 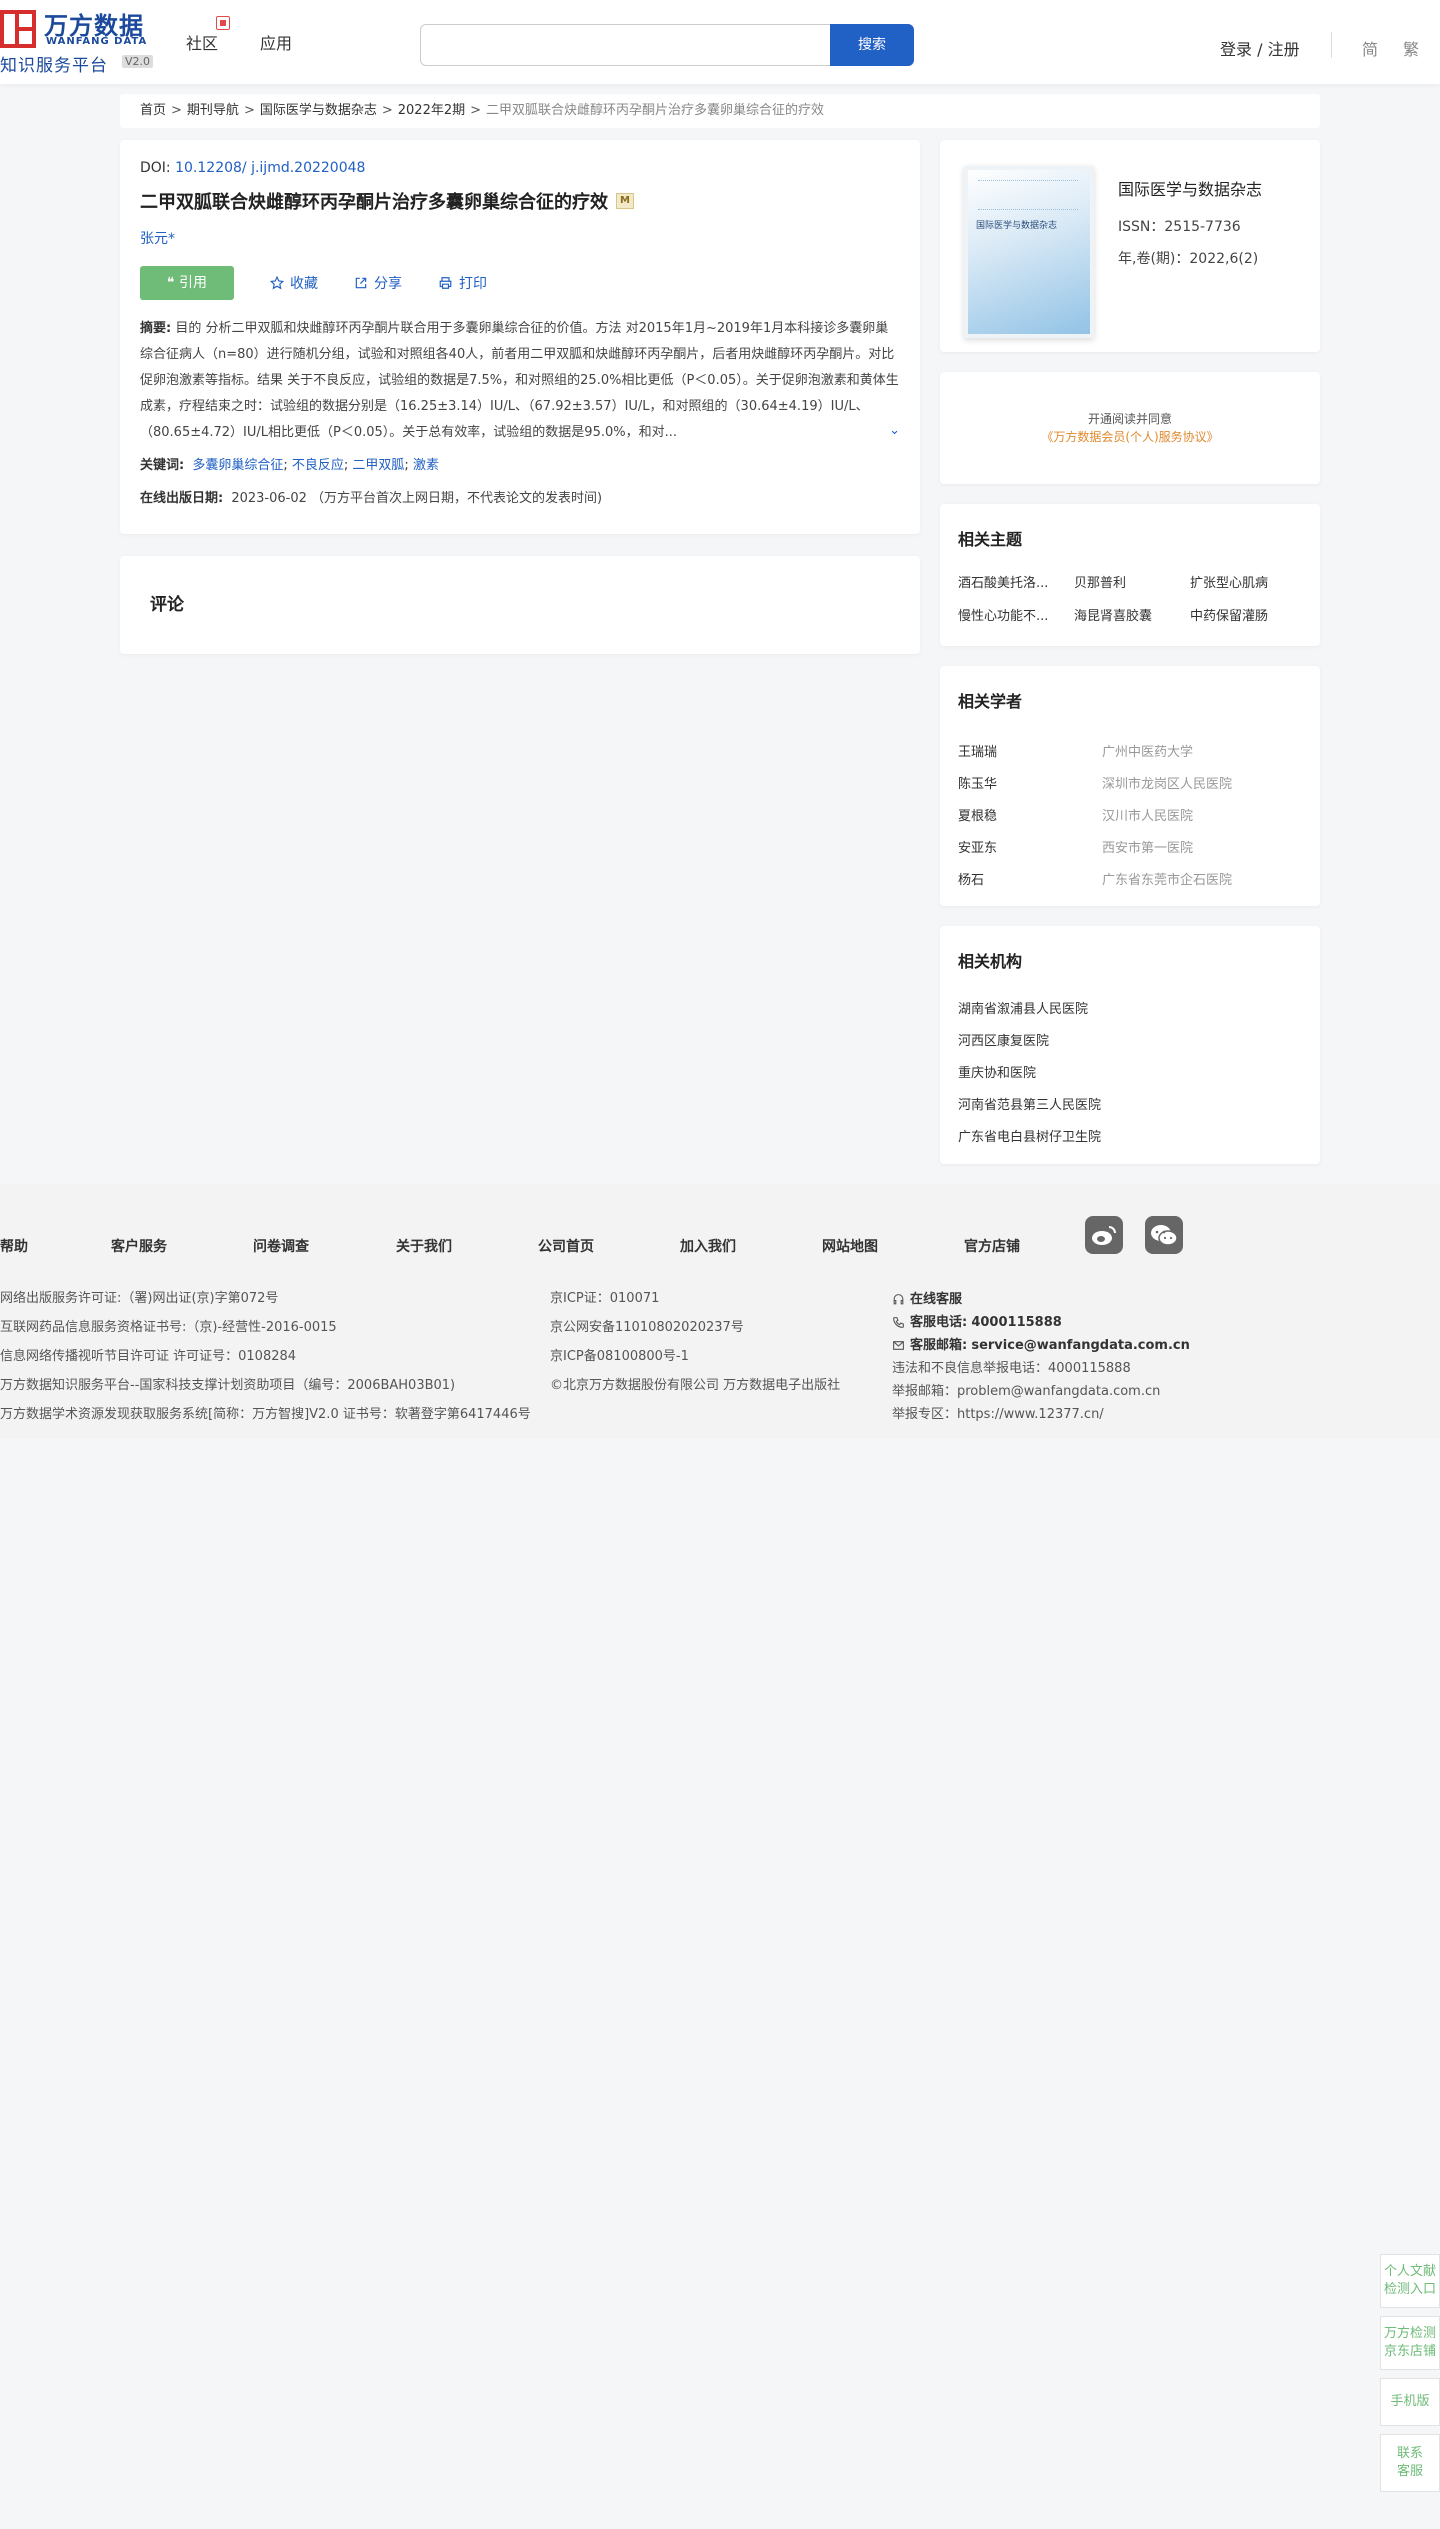 I want to click on keywords-label: 关键词:, so click(x=162, y=465).